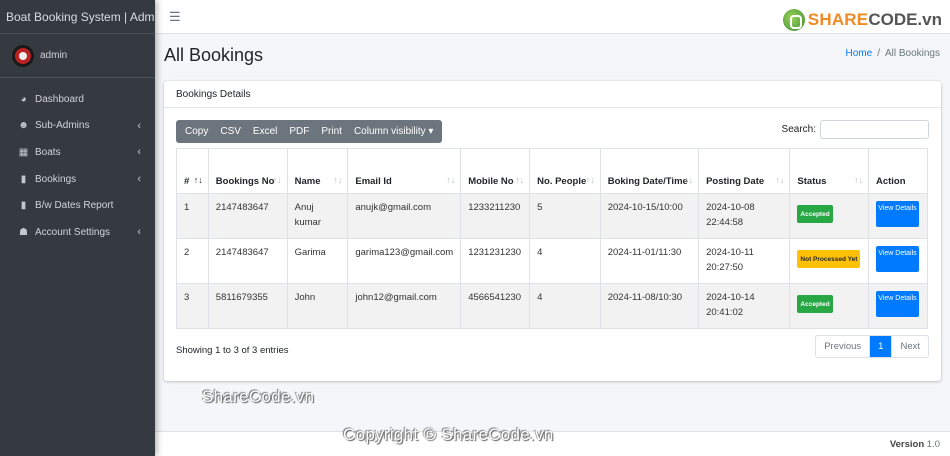  Describe the element at coordinates (23, 99) in the screenshot. I see `tachometer-icon: ◕` at that location.